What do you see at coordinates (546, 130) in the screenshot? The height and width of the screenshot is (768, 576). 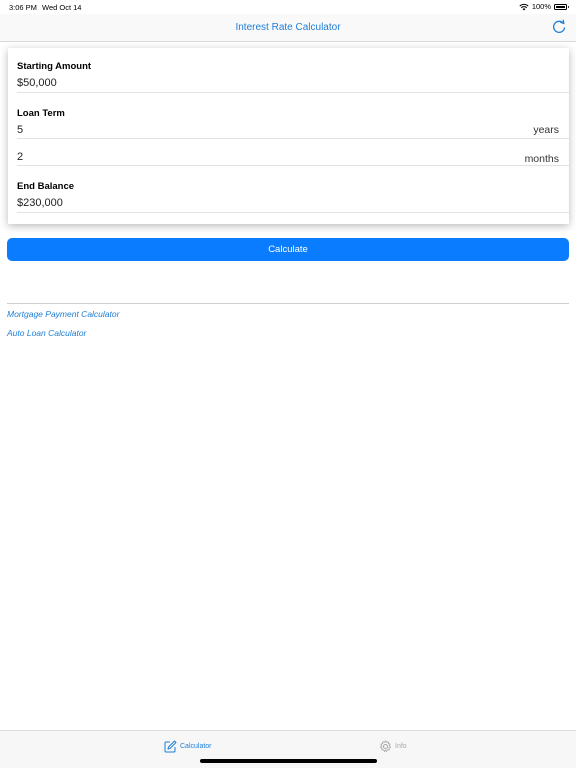 I see `years-unit-label: years` at bounding box center [546, 130].